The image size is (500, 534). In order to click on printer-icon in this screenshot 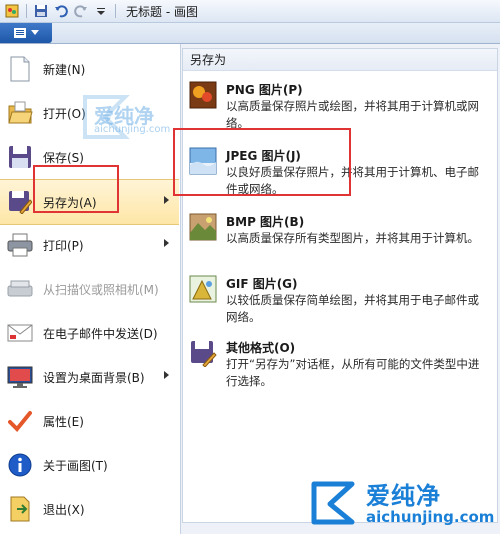, I will do `click(20, 245)`.